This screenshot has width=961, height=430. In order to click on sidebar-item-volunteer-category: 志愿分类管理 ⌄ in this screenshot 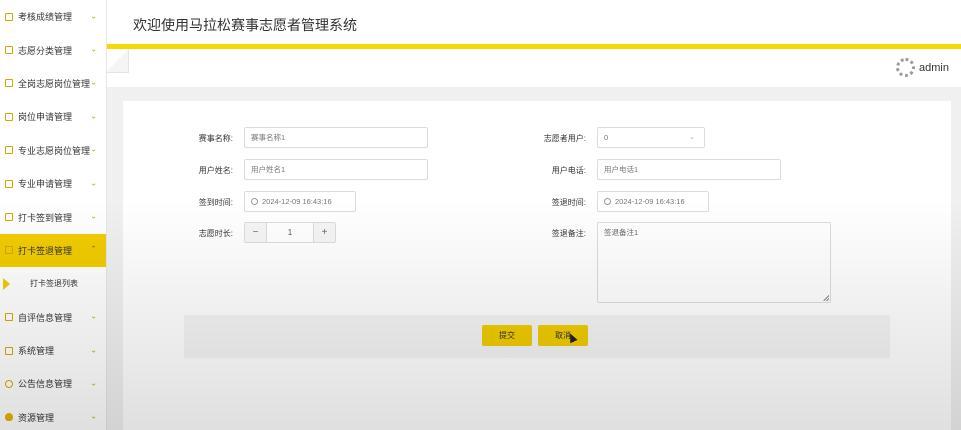, I will do `click(53, 49)`.